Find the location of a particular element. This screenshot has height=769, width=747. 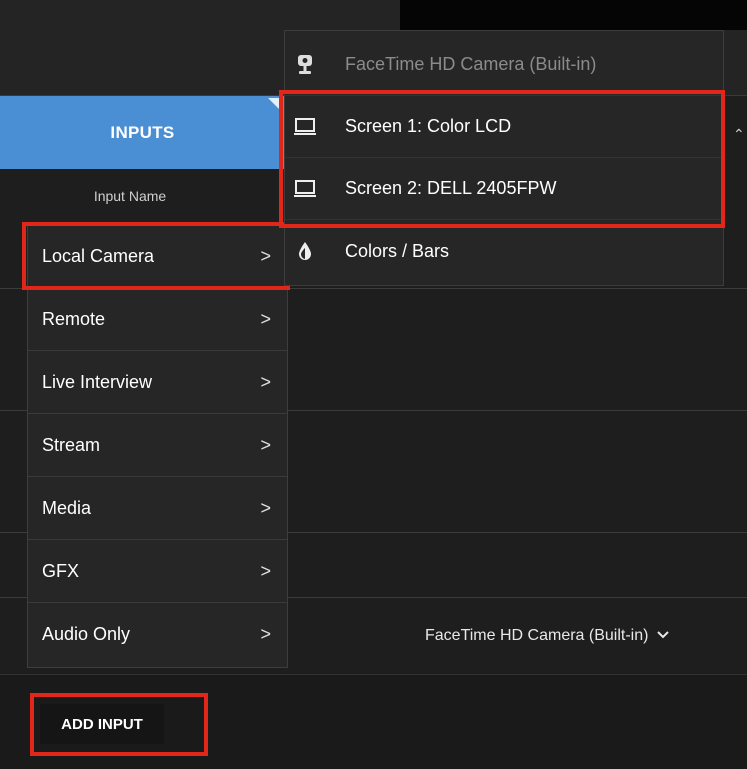

partial-edge-glyph: ⌃ is located at coordinates (739, 134).